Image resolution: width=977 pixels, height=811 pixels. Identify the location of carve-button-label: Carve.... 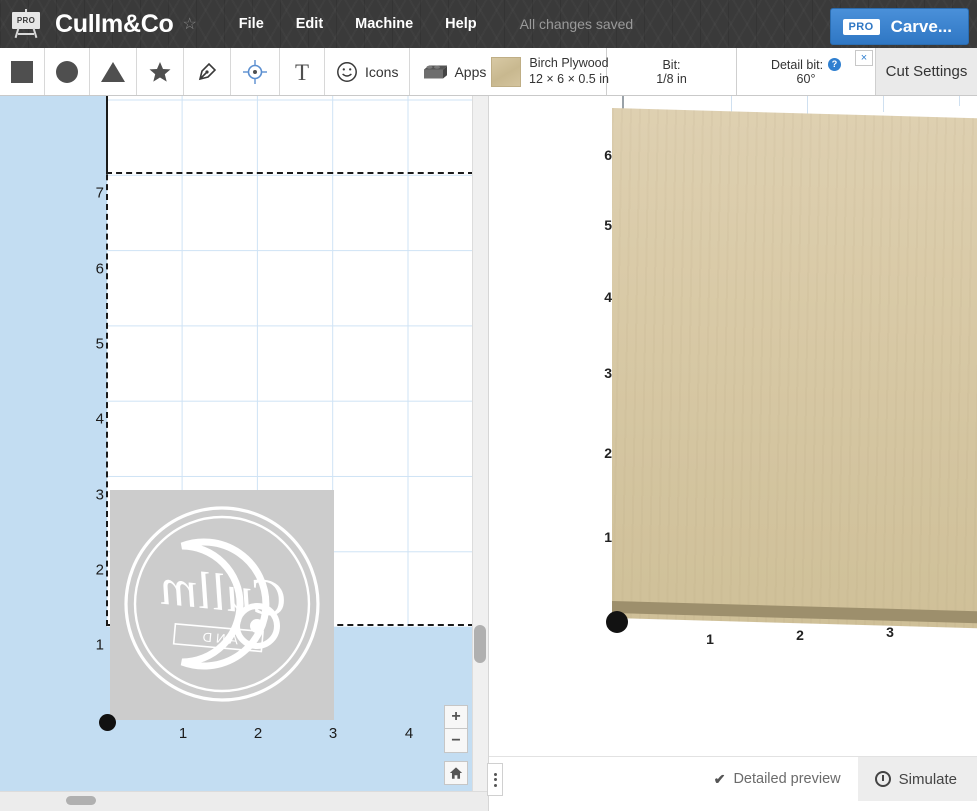
(921, 26).